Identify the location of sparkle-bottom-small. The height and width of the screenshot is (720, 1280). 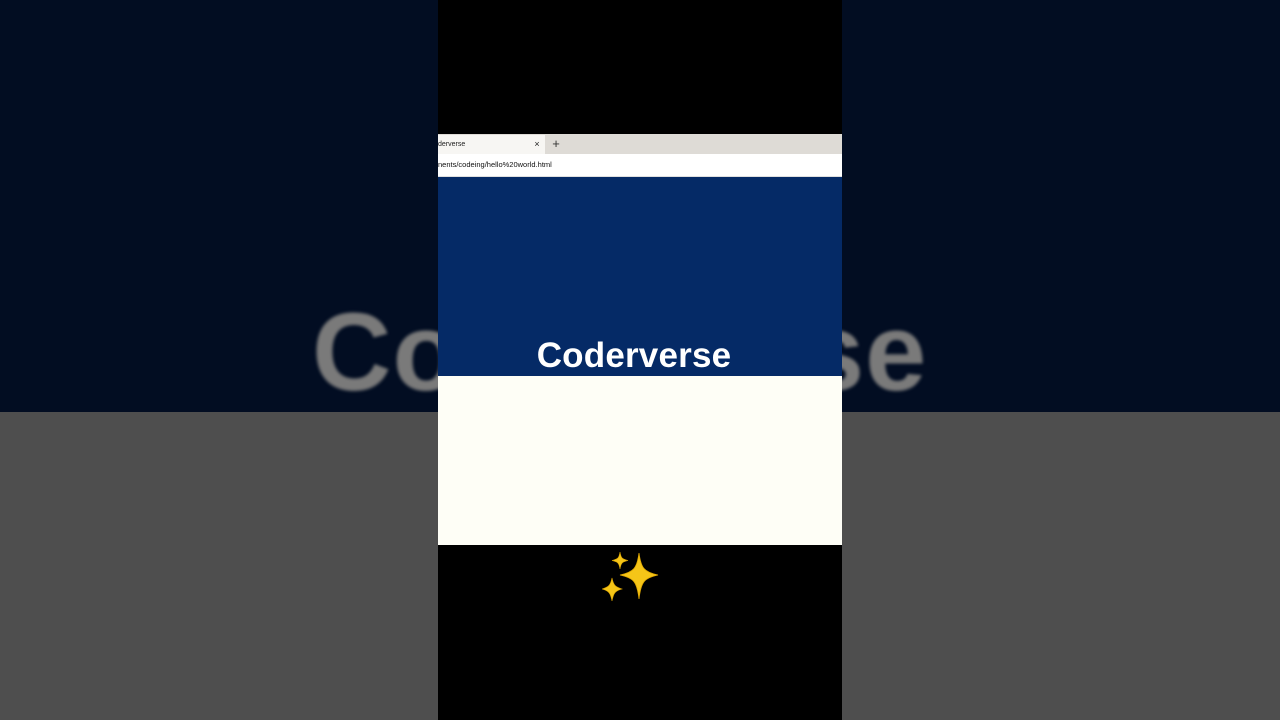
(613, 589).